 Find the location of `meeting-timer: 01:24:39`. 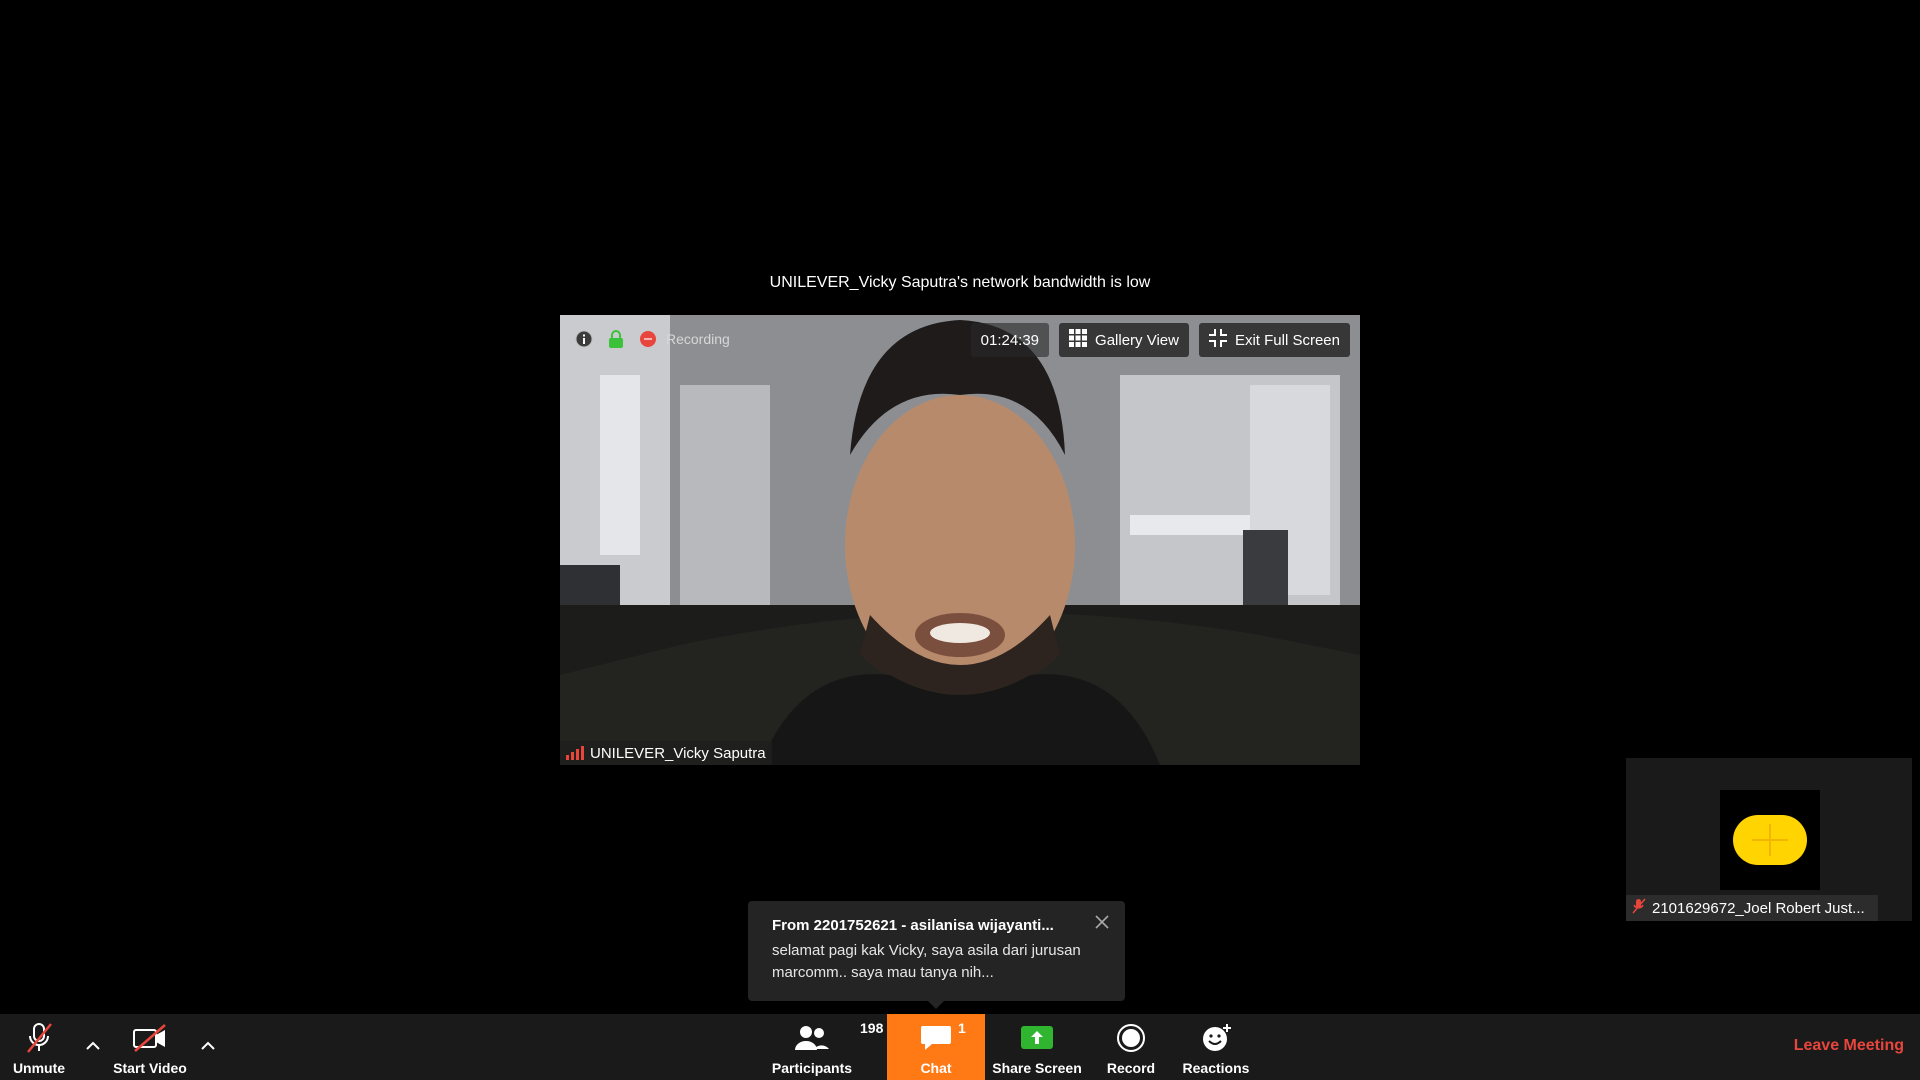

meeting-timer: 01:24:39 is located at coordinates (1010, 340).